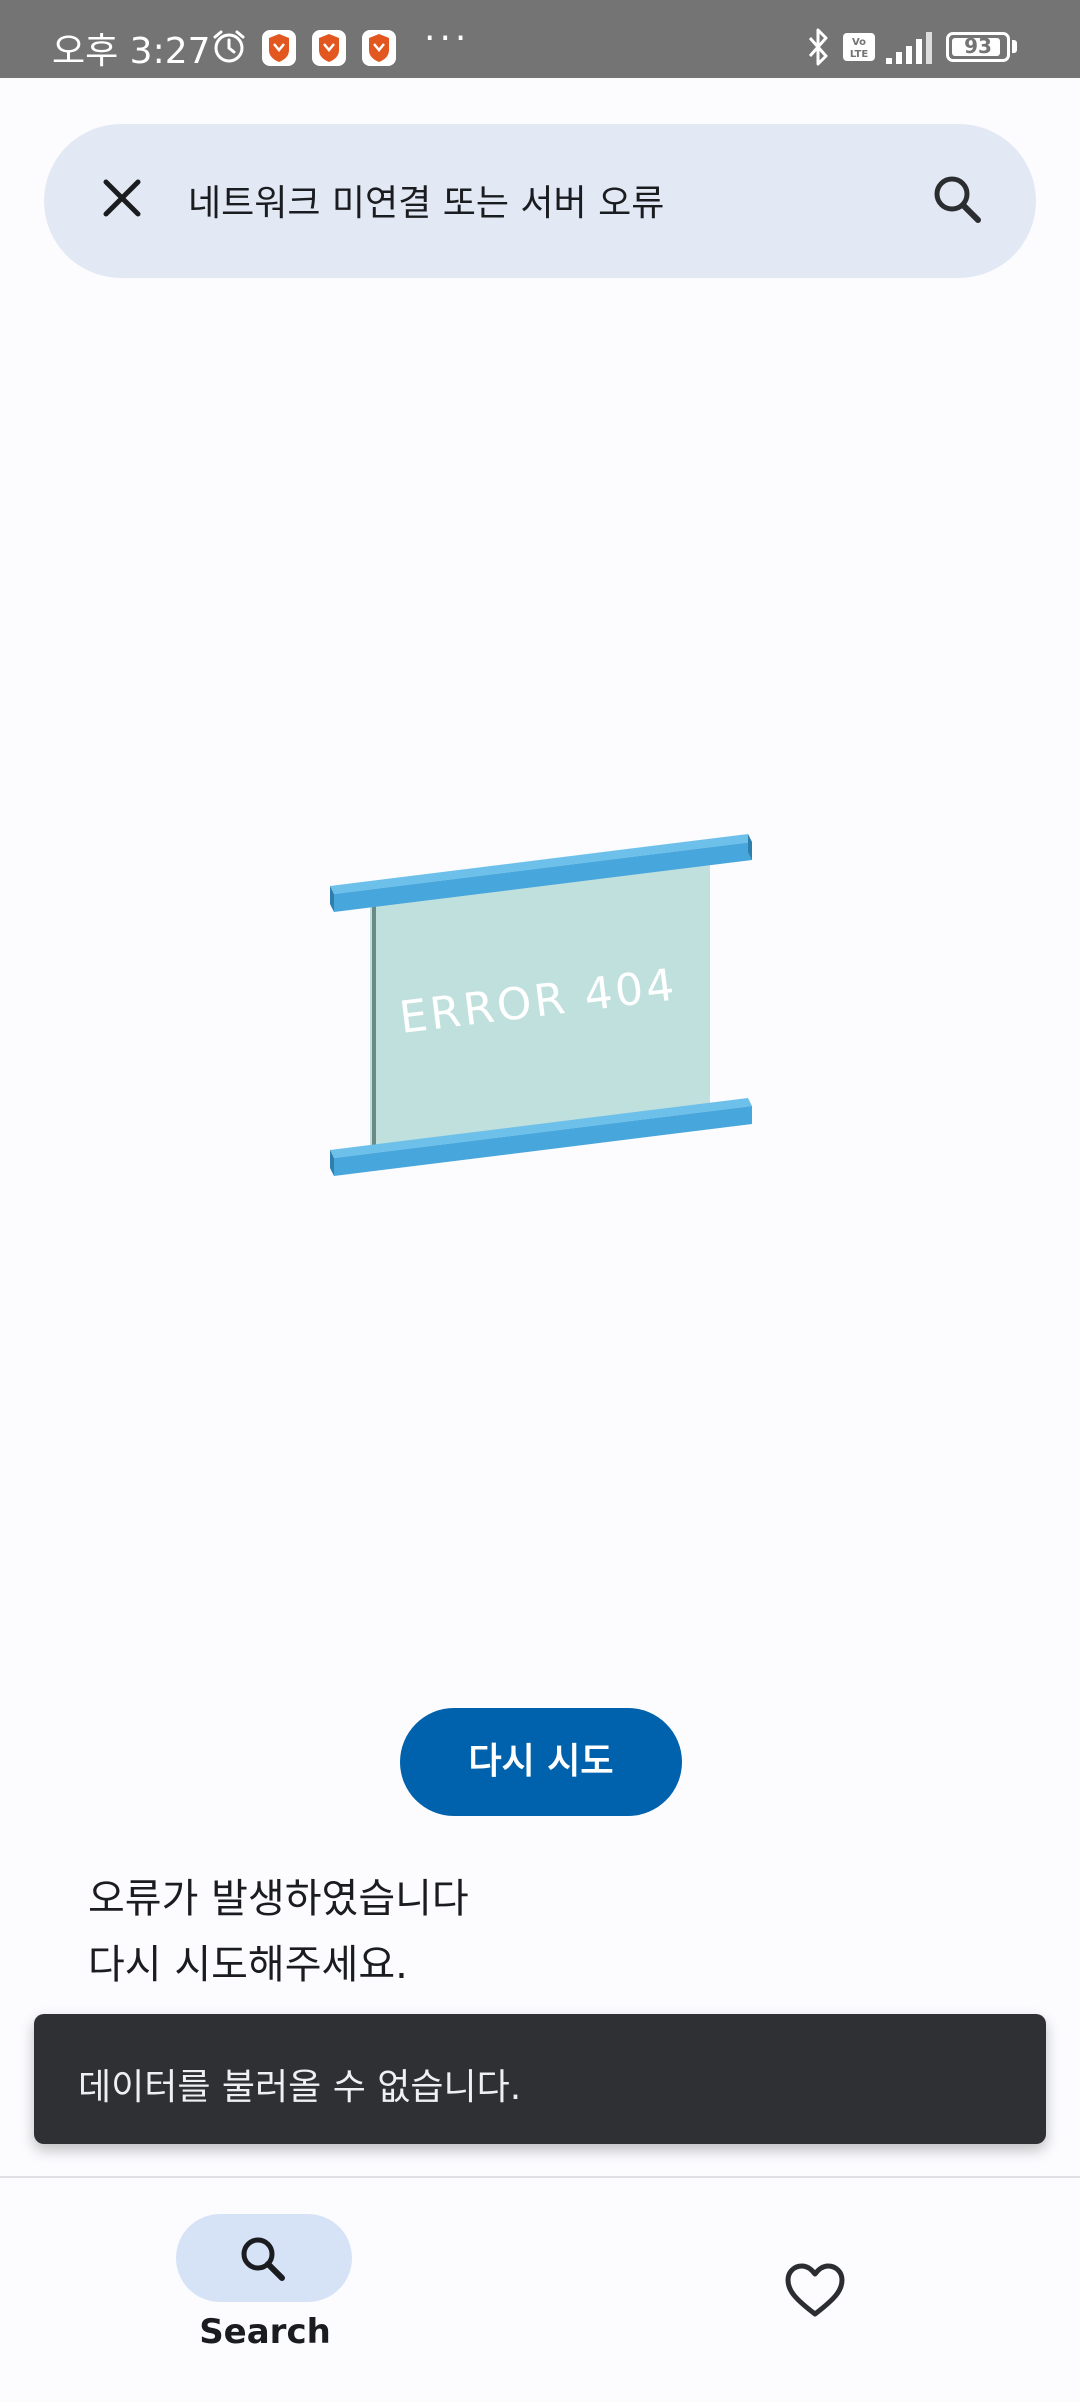 This screenshot has height=2402, width=1080. Describe the element at coordinates (541, 1762) in the screenshot. I see `retry-button: 다시 시도` at that location.